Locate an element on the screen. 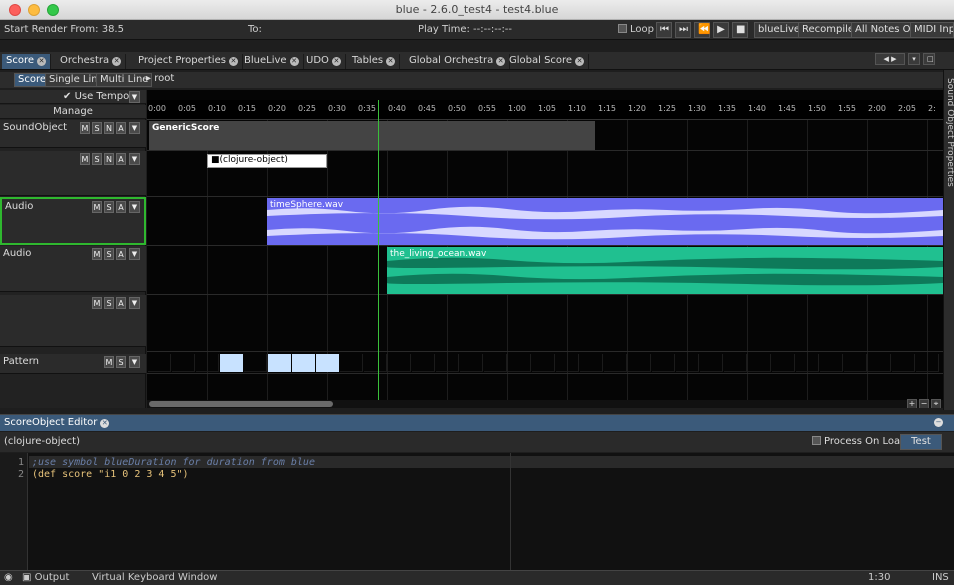  living-ocean-audio-block: the_living_ocean.wav is located at coordinates (665, 270).